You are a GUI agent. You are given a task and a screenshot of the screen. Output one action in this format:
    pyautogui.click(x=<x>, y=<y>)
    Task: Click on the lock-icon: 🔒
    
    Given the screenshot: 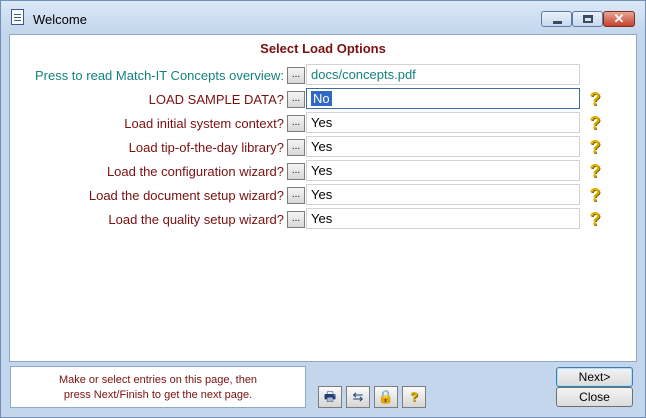 What is the action you would take?
    pyautogui.click(x=386, y=396)
    